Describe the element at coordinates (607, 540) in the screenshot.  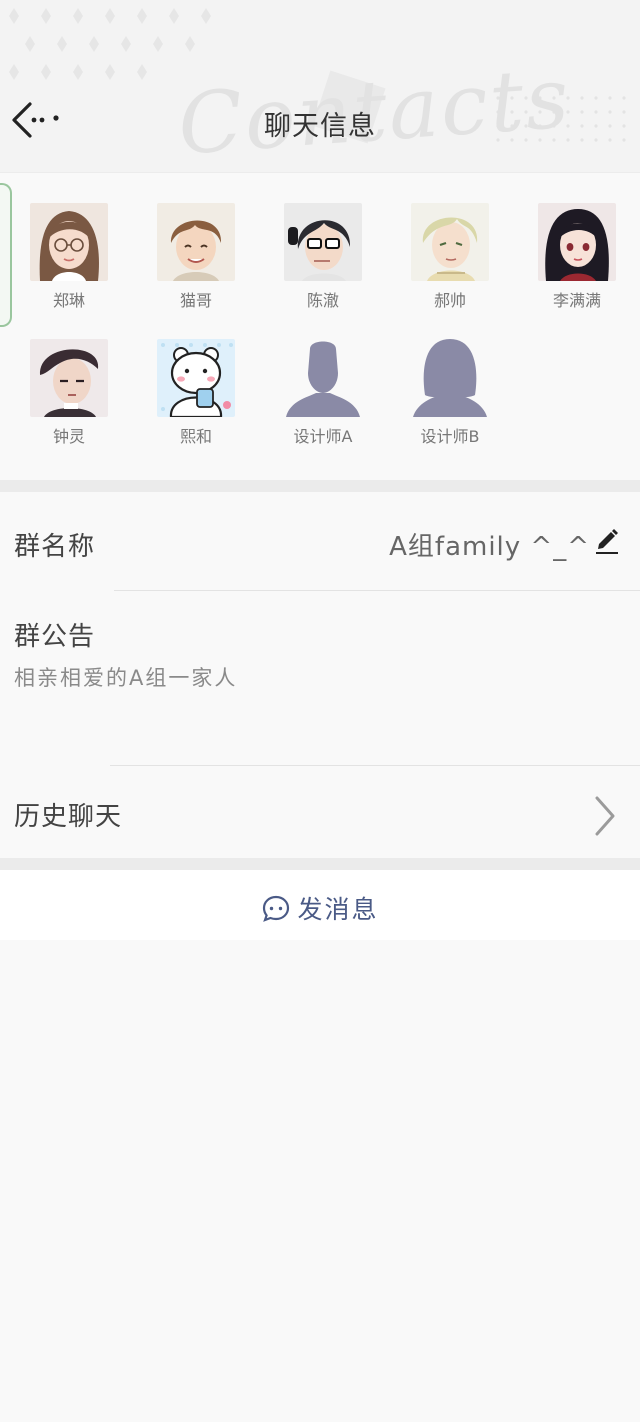
I see `edit-pencil-icon` at that location.